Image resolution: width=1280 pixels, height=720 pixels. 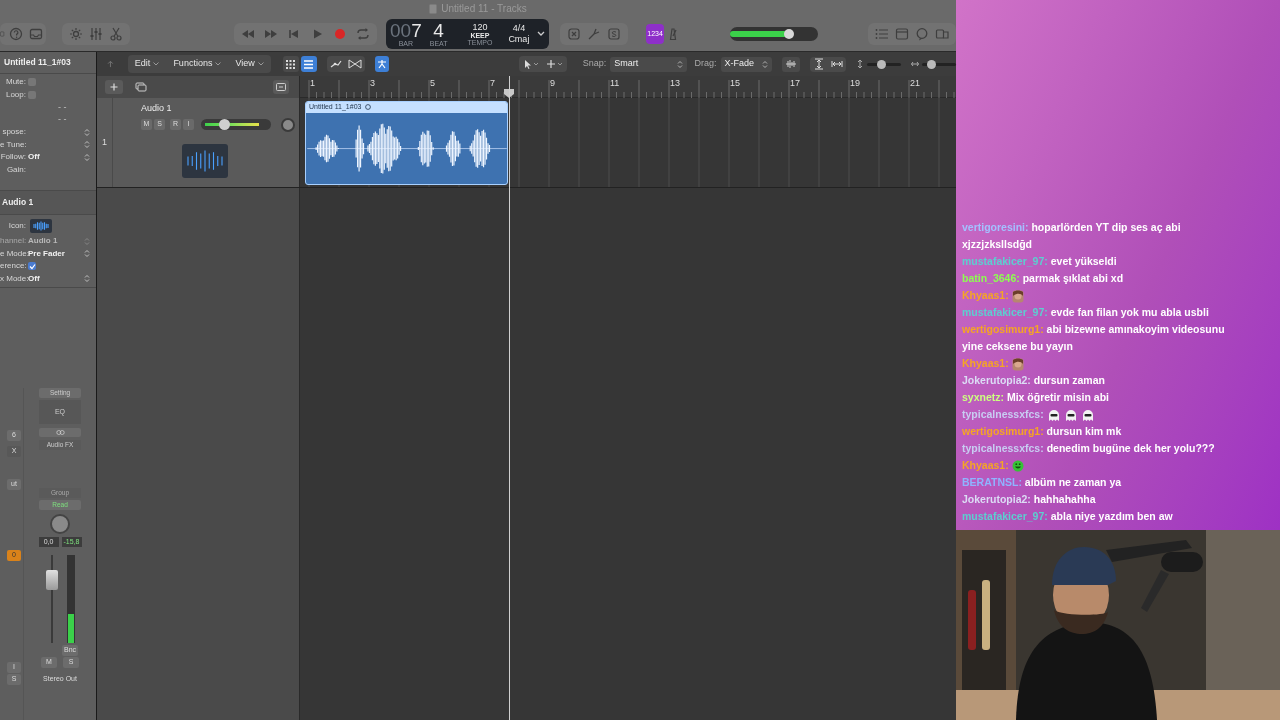 I want to click on master-volume-slider, so click(x=774, y=34).